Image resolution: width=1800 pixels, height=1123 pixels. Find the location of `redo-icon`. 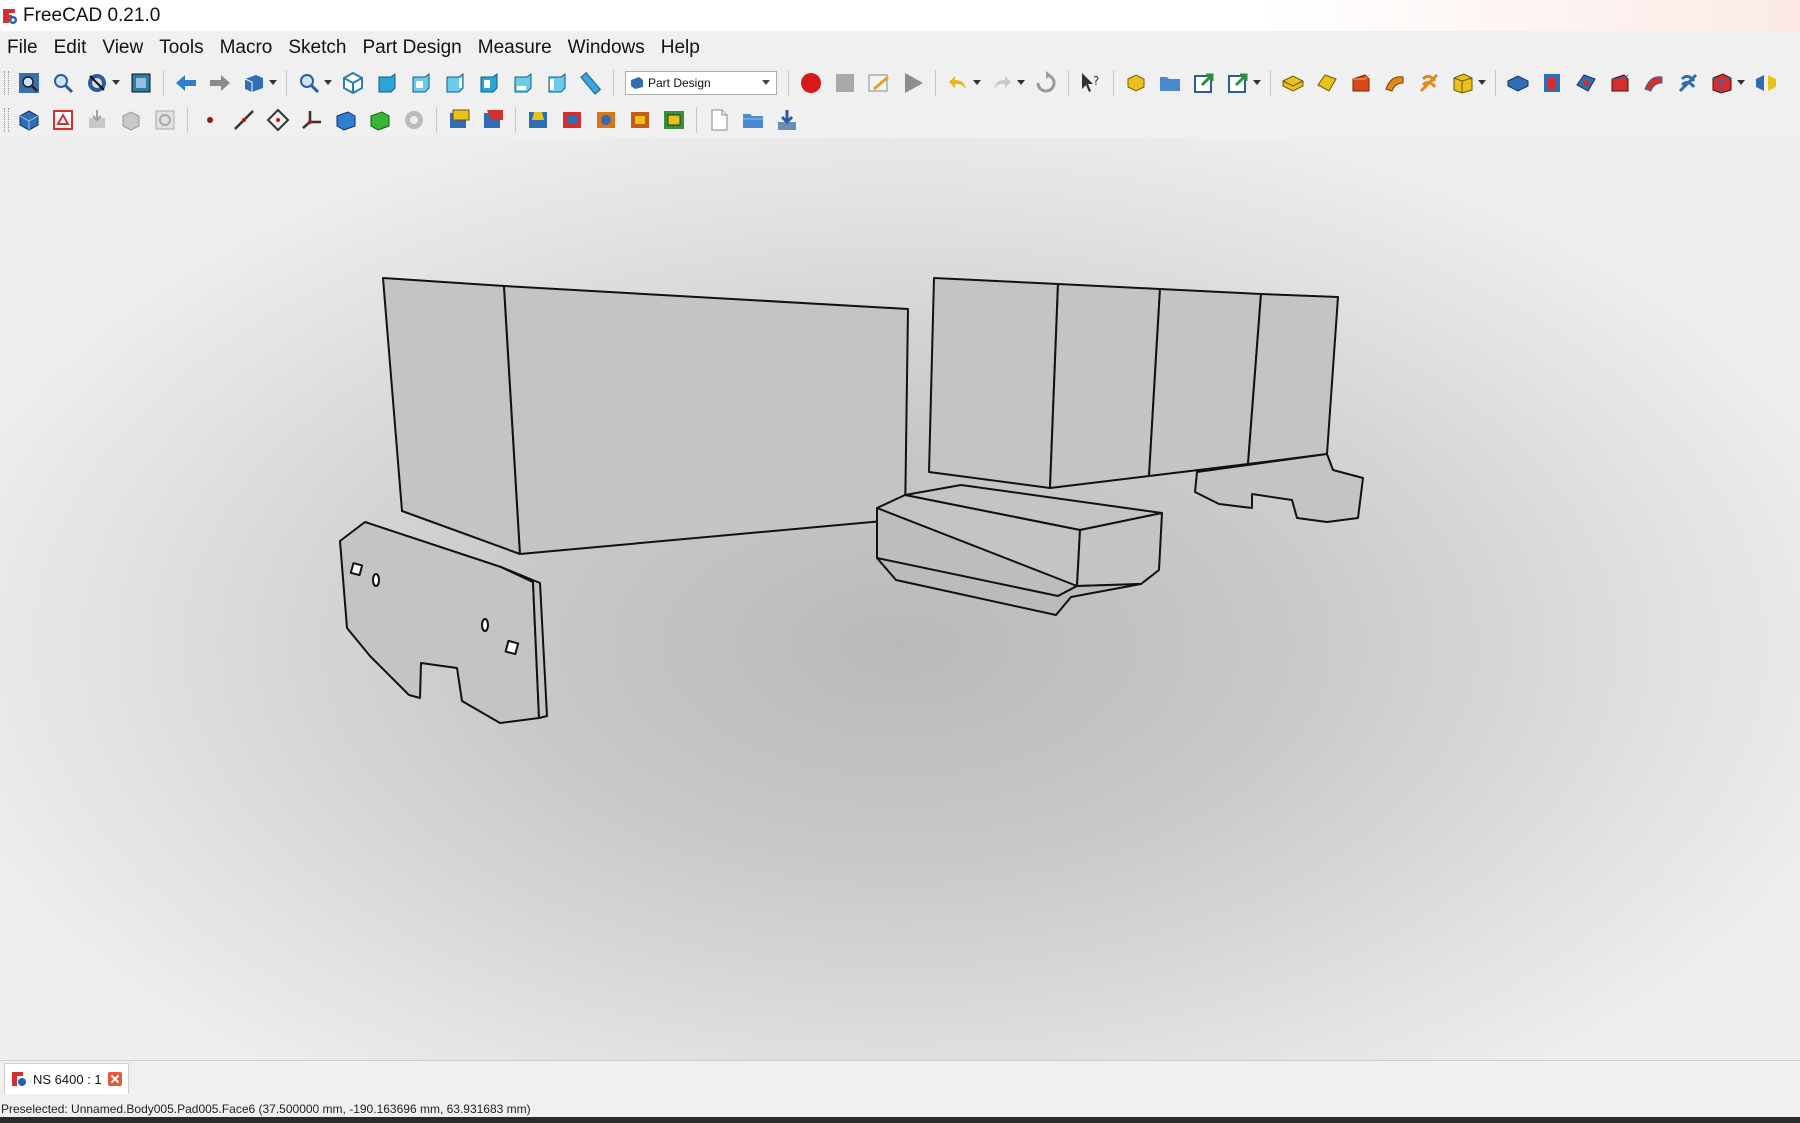

redo-icon is located at coordinates (1002, 83).